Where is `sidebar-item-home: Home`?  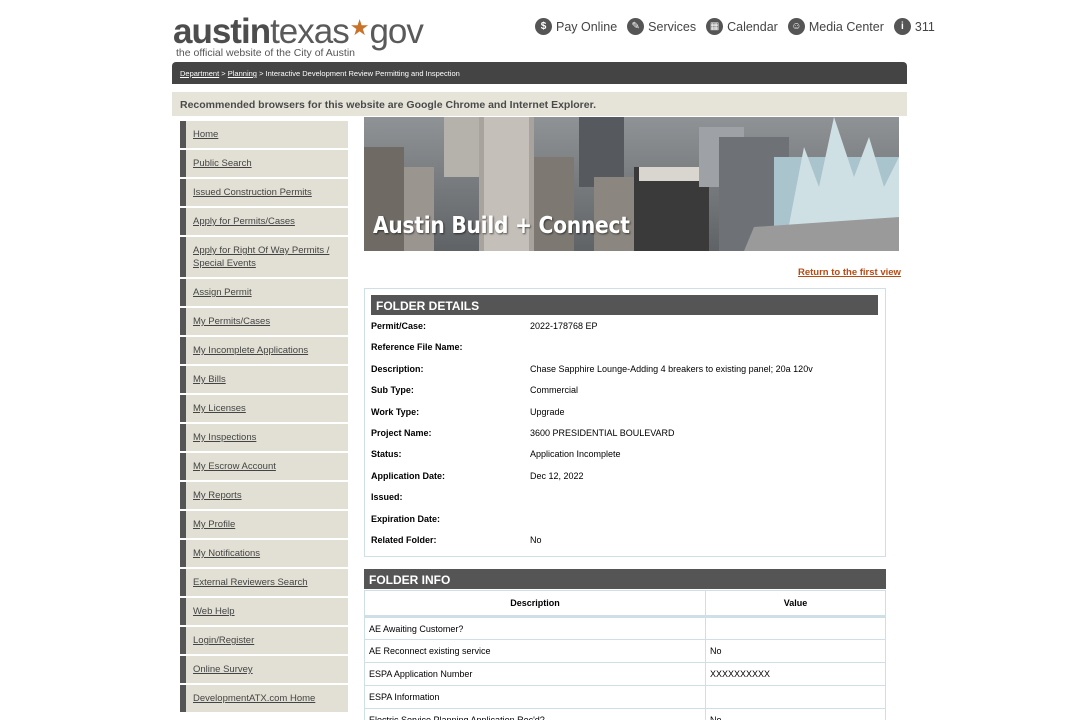
sidebar-item-home: Home is located at coordinates (264, 134).